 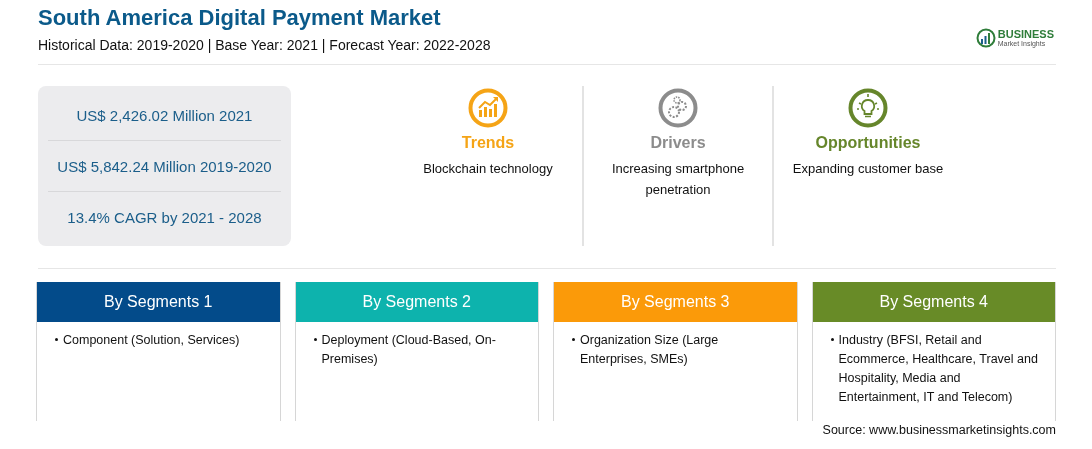 What do you see at coordinates (868, 169) in the screenshot?
I see `insight-text: Expanding customer base` at bounding box center [868, 169].